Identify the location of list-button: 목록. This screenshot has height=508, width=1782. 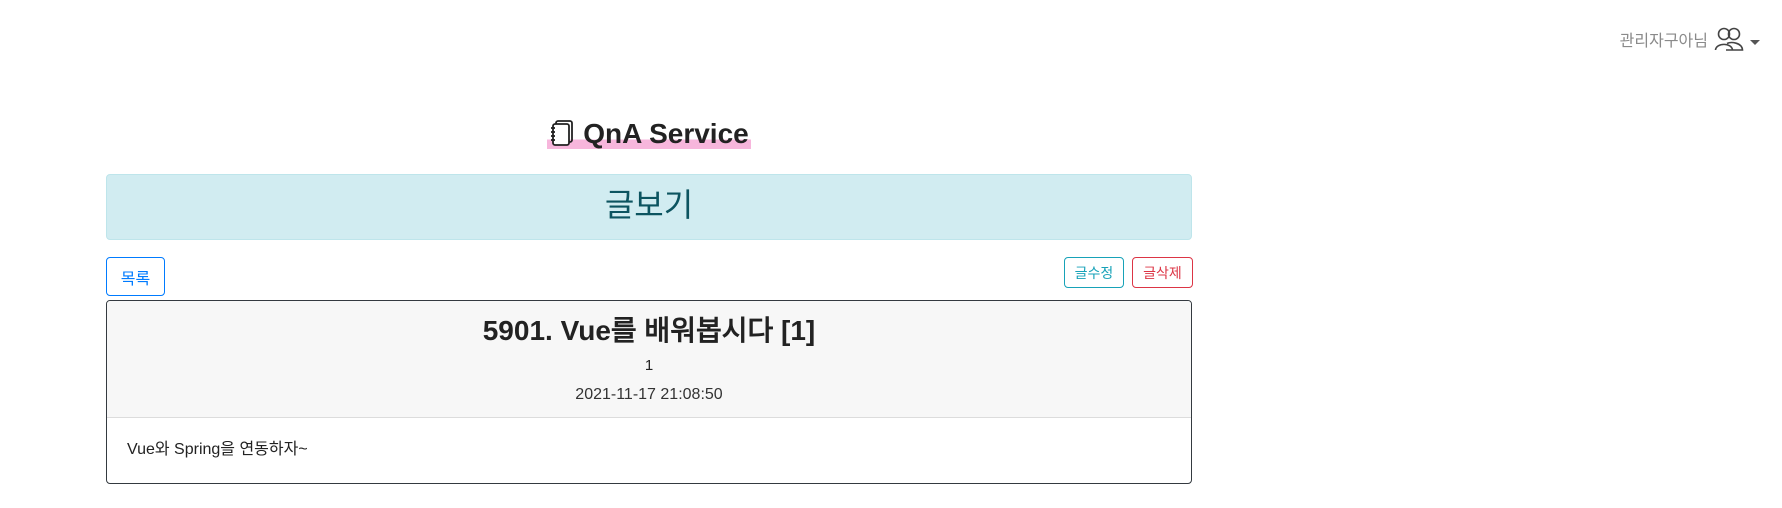
(135, 276).